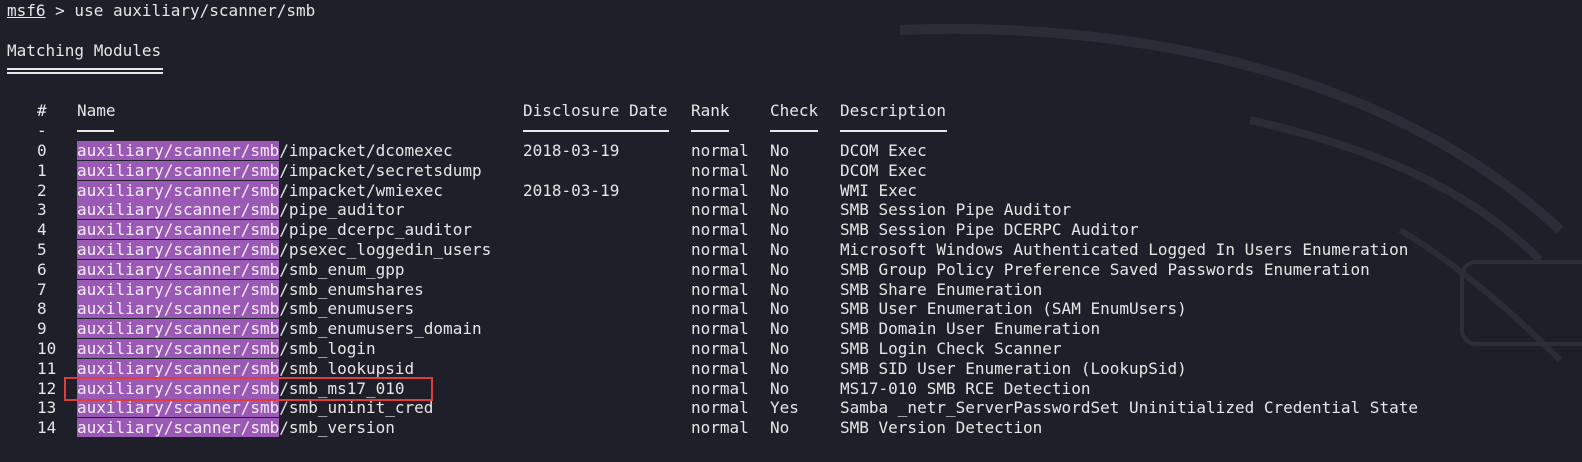 This screenshot has width=1582, height=462. What do you see at coordinates (385, 249) in the screenshot?
I see `module-path-suffix: /psexec_loggedin_users` at bounding box center [385, 249].